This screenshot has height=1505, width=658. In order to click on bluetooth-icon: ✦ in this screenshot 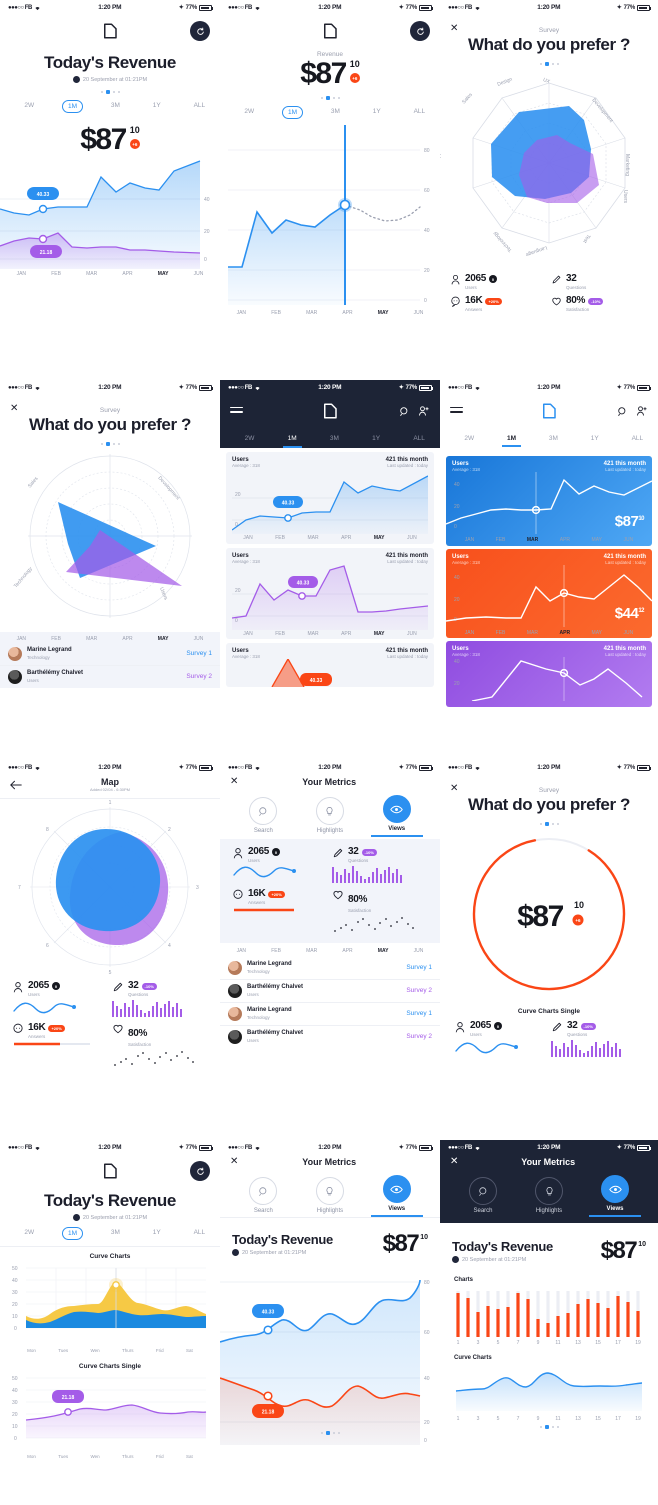, I will do `click(401, 768)`.